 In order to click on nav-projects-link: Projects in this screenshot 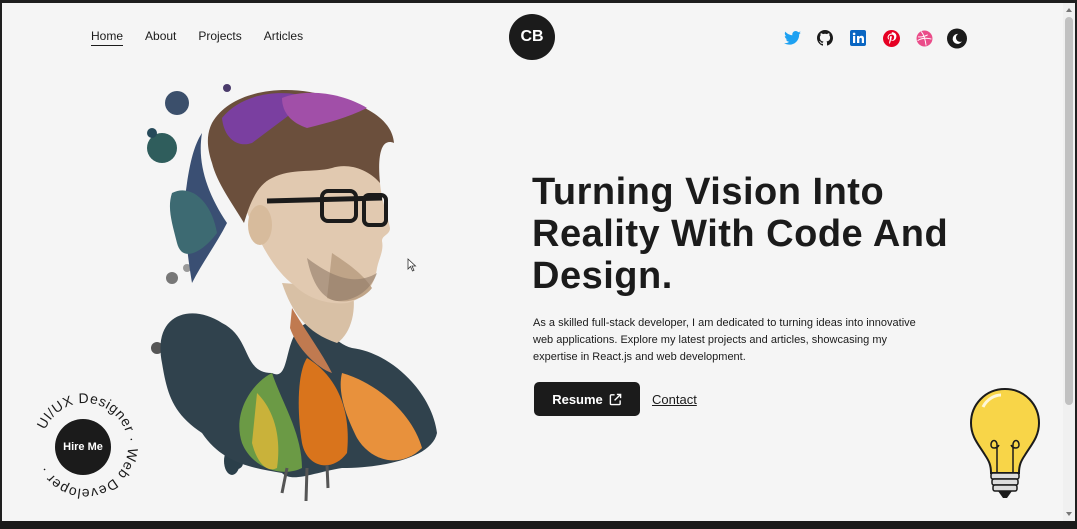, I will do `click(219, 37)`.